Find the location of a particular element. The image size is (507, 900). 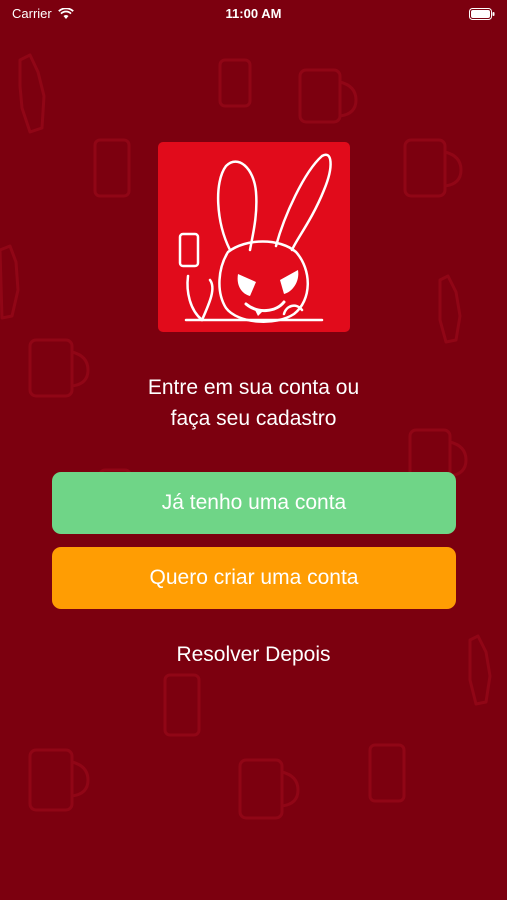

login-prompt-line-2: faça seu cadastro is located at coordinates (253, 418).